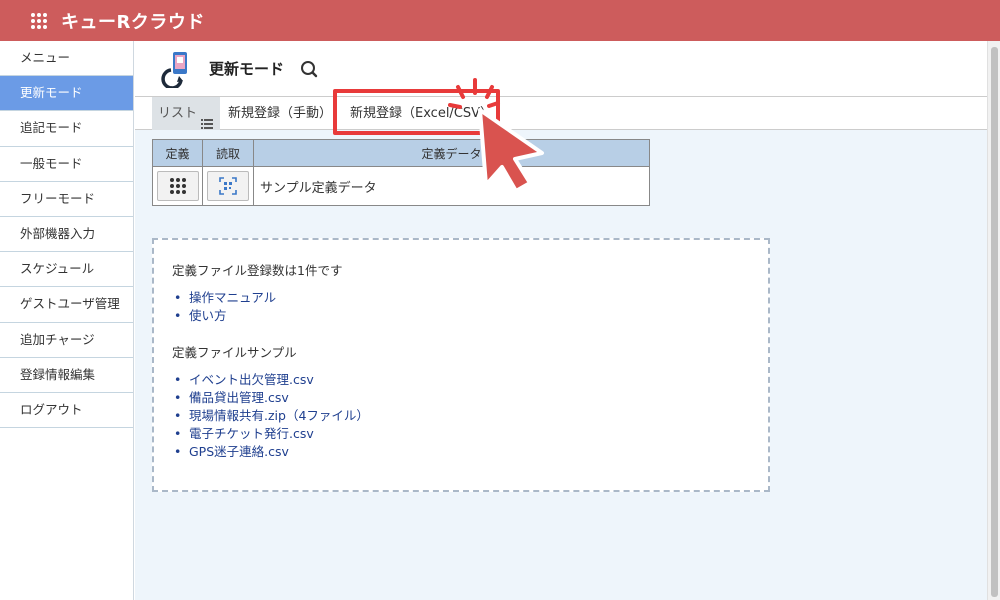 This screenshot has width=1000, height=600. I want to click on sidebar-item-external-device: 外部機器入力, so click(66, 235).